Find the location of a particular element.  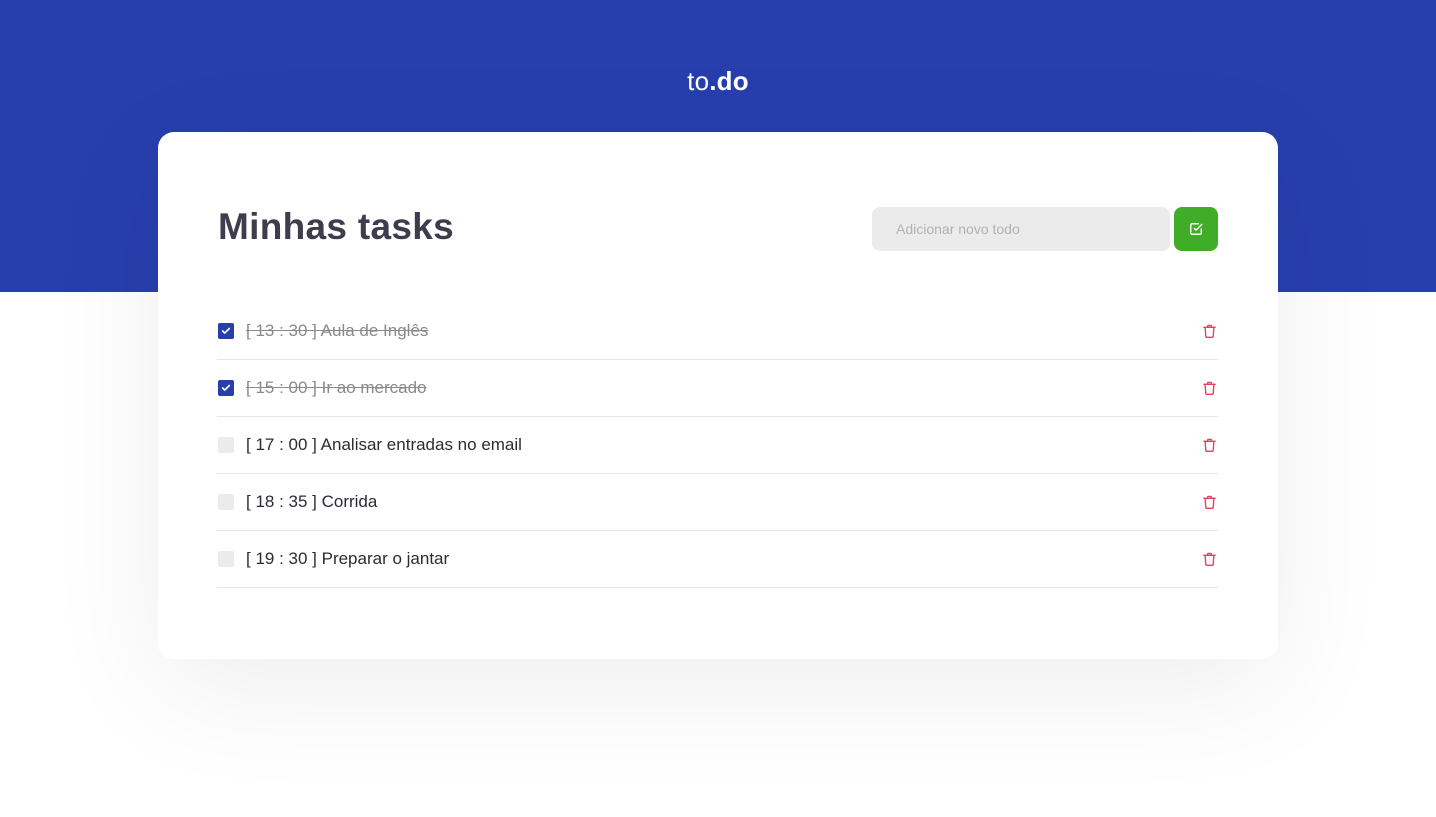

check-square-icon is located at coordinates (1196, 229).